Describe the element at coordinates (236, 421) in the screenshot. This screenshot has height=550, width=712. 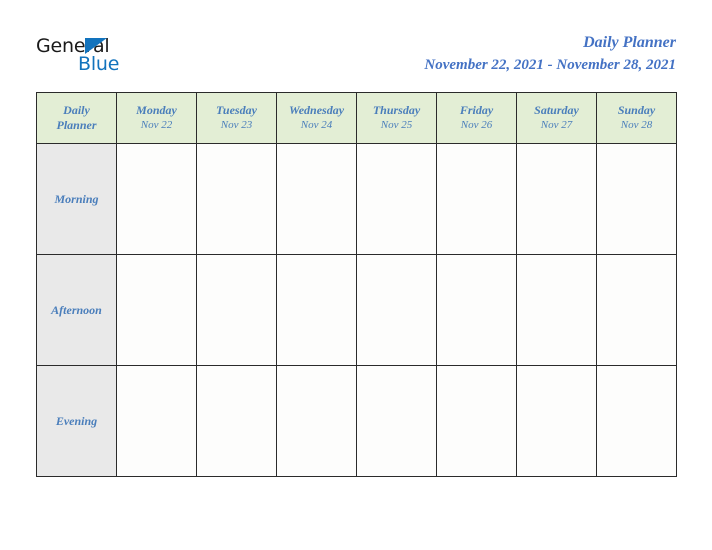
I see `cell-evening-tuesday` at that location.